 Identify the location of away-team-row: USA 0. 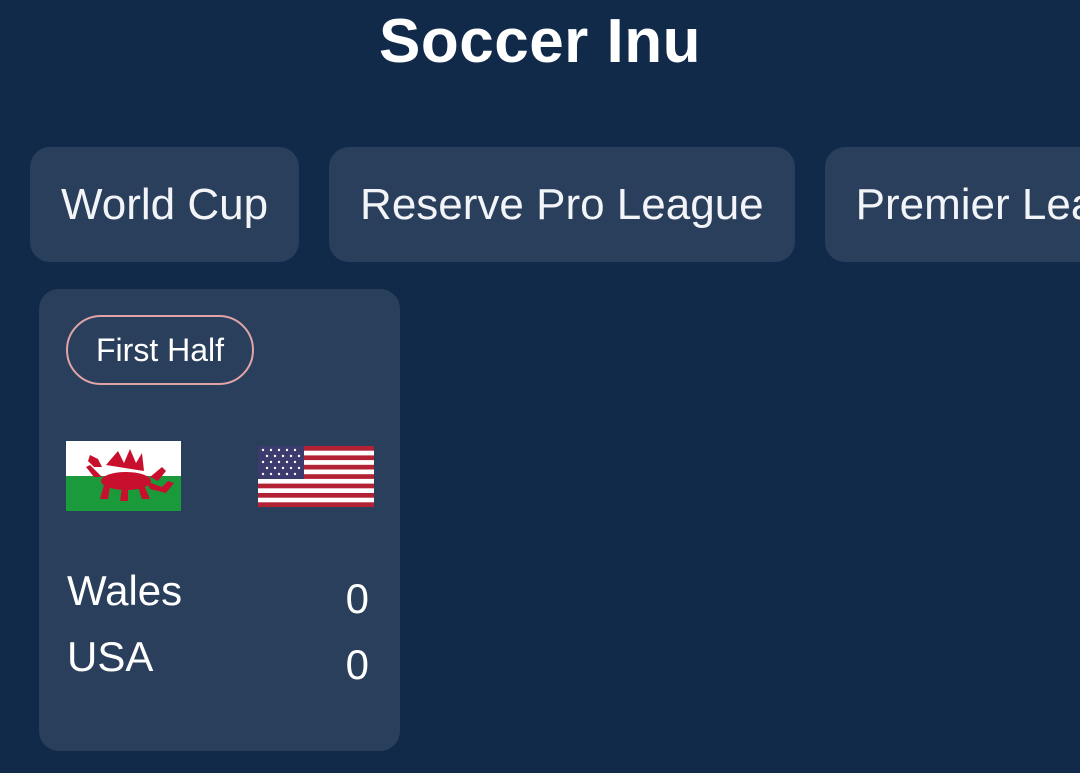
(218, 658).